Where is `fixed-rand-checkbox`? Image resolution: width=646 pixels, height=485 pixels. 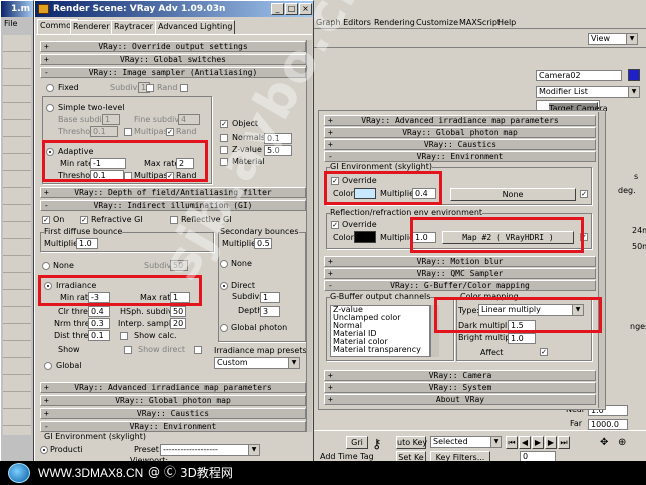 fixed-rand-checkbox is located at coordinates (150, 88).